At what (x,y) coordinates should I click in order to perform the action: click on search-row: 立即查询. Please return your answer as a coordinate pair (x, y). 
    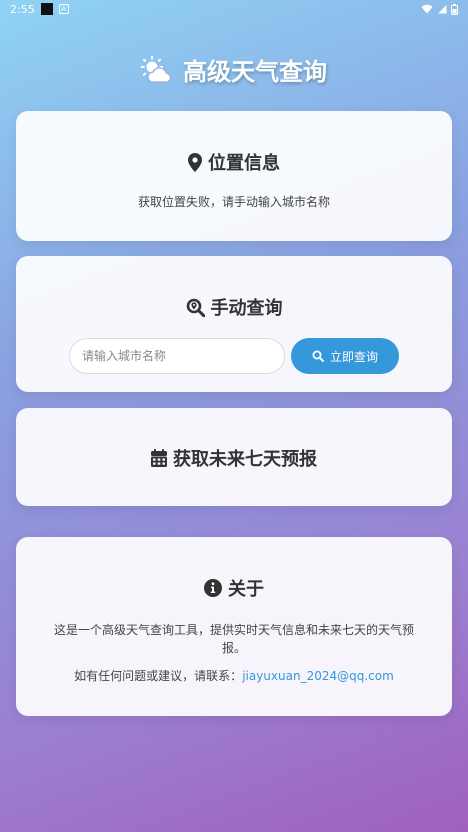
    Looking at the image, I should click on (234, 356).